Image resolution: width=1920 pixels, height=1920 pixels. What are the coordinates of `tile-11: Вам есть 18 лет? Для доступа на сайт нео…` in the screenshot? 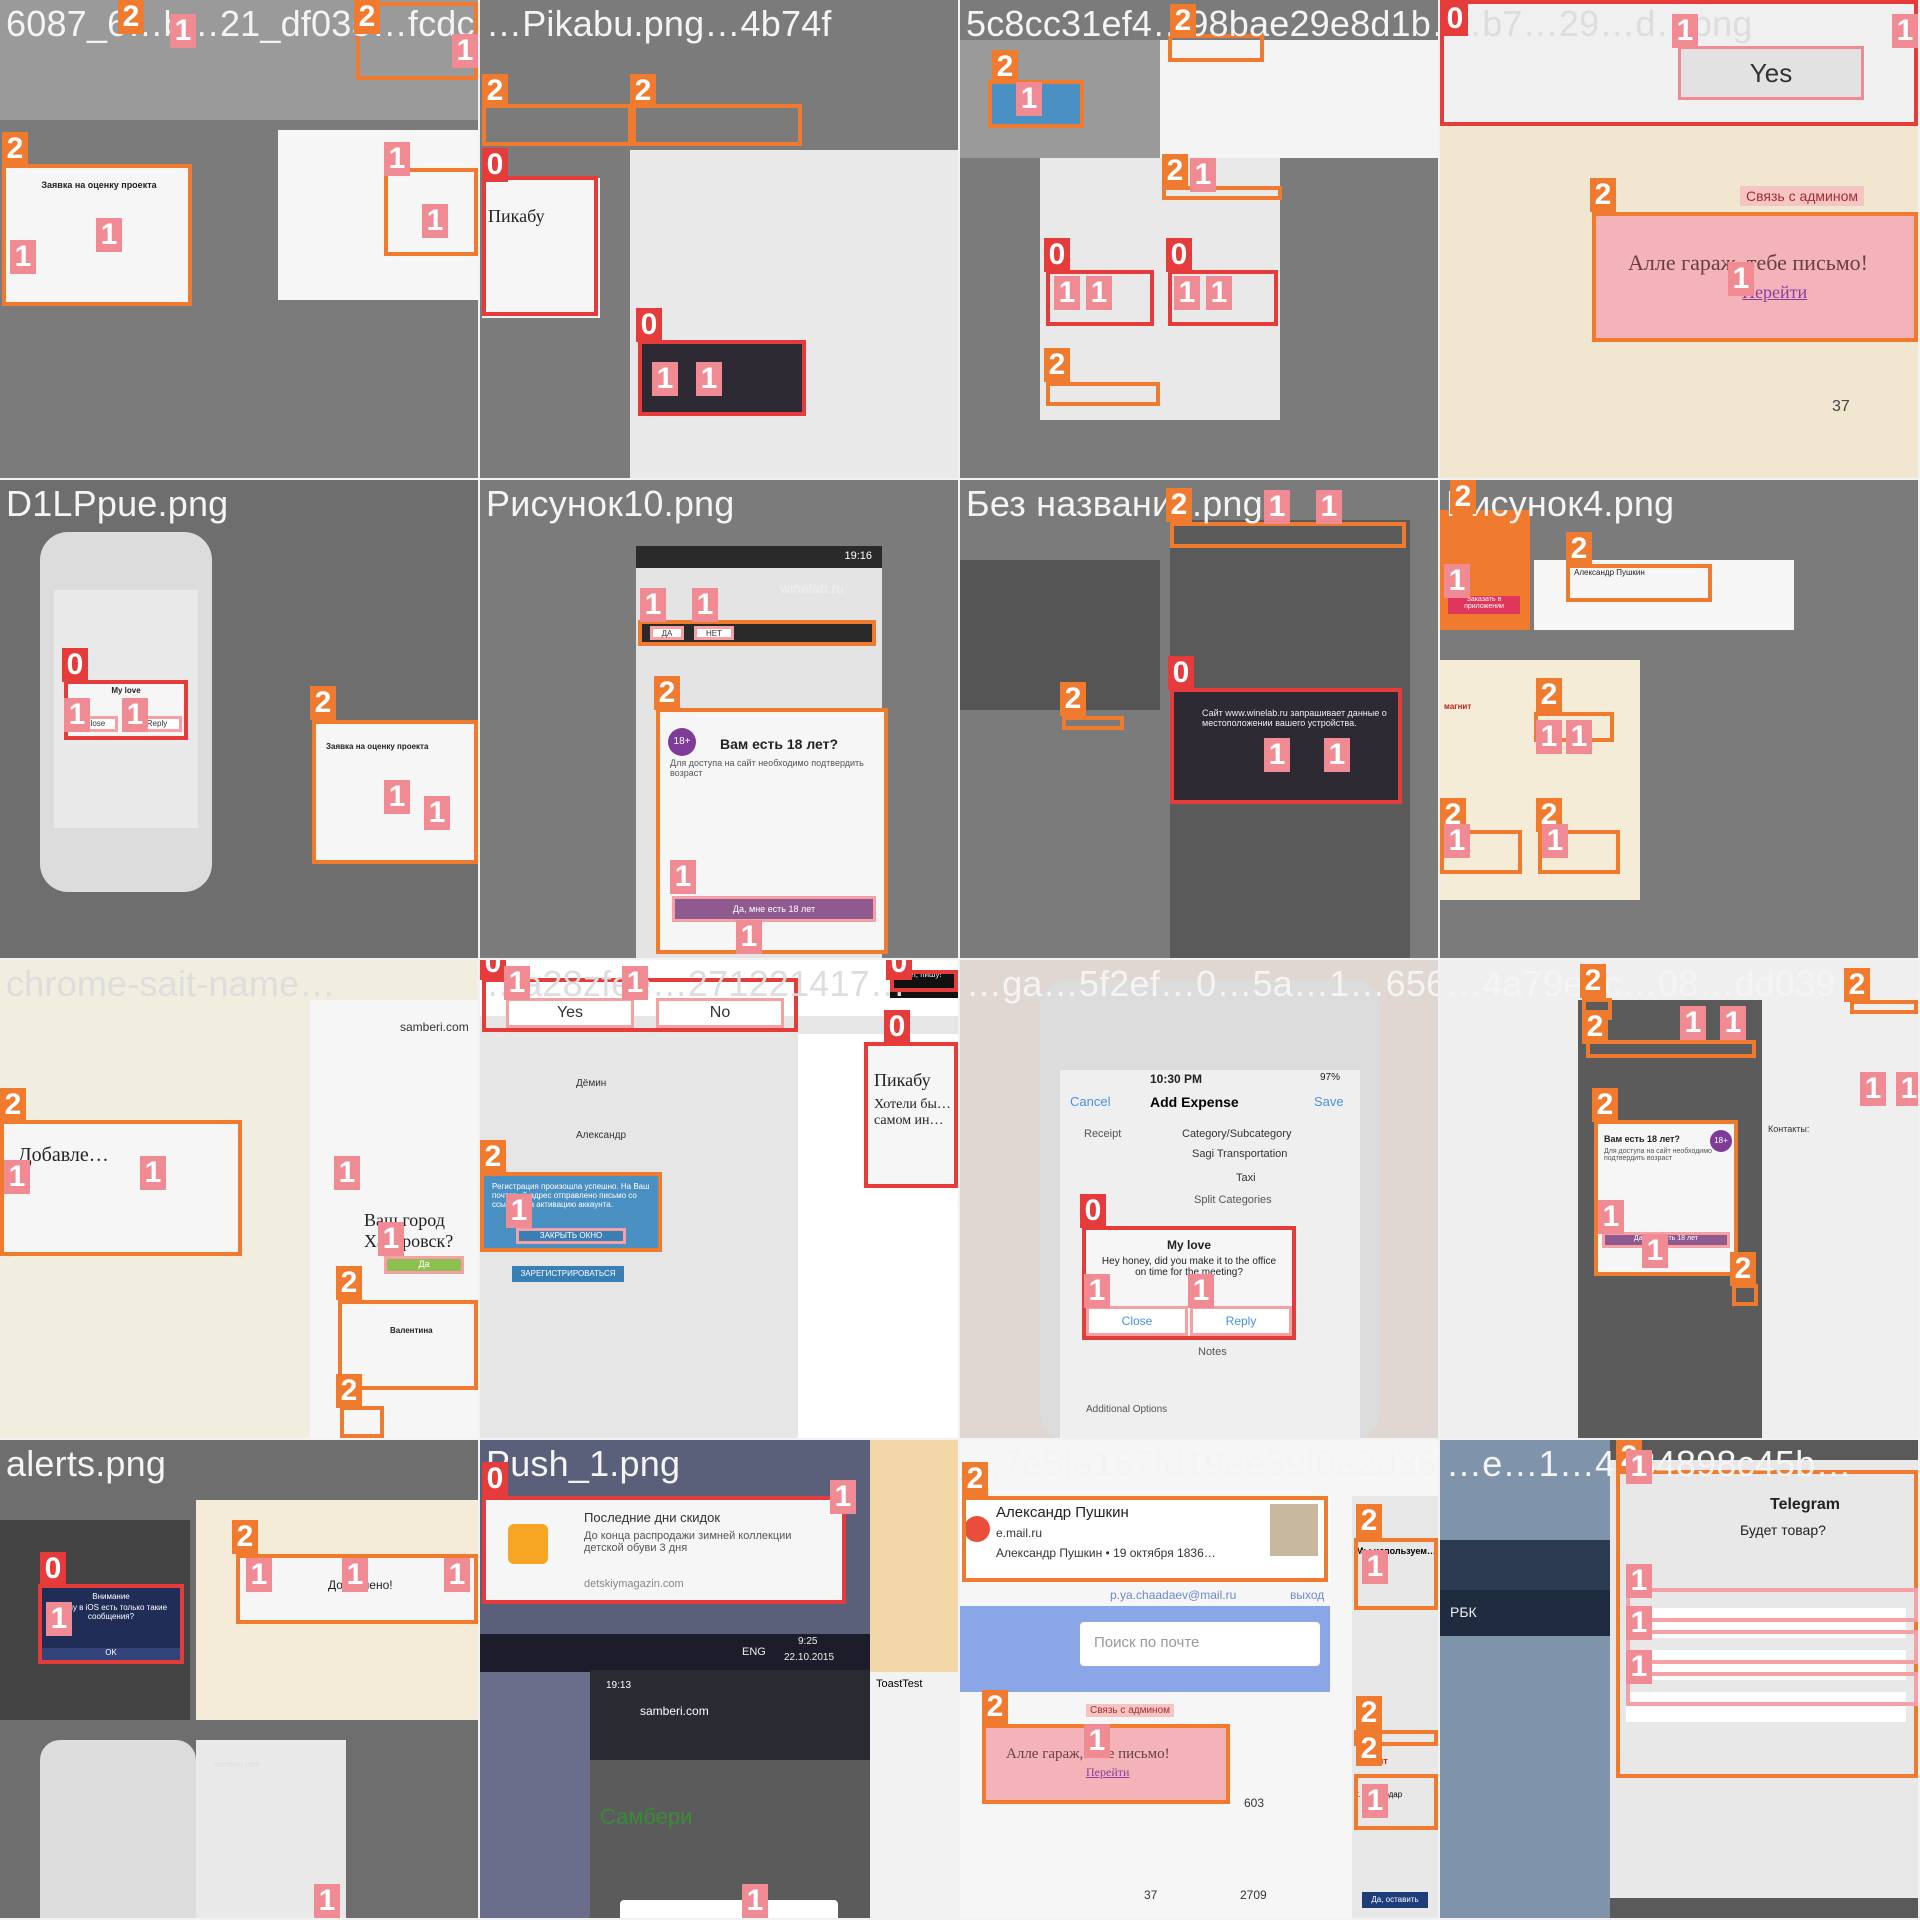 It's located at (1679, 1199).